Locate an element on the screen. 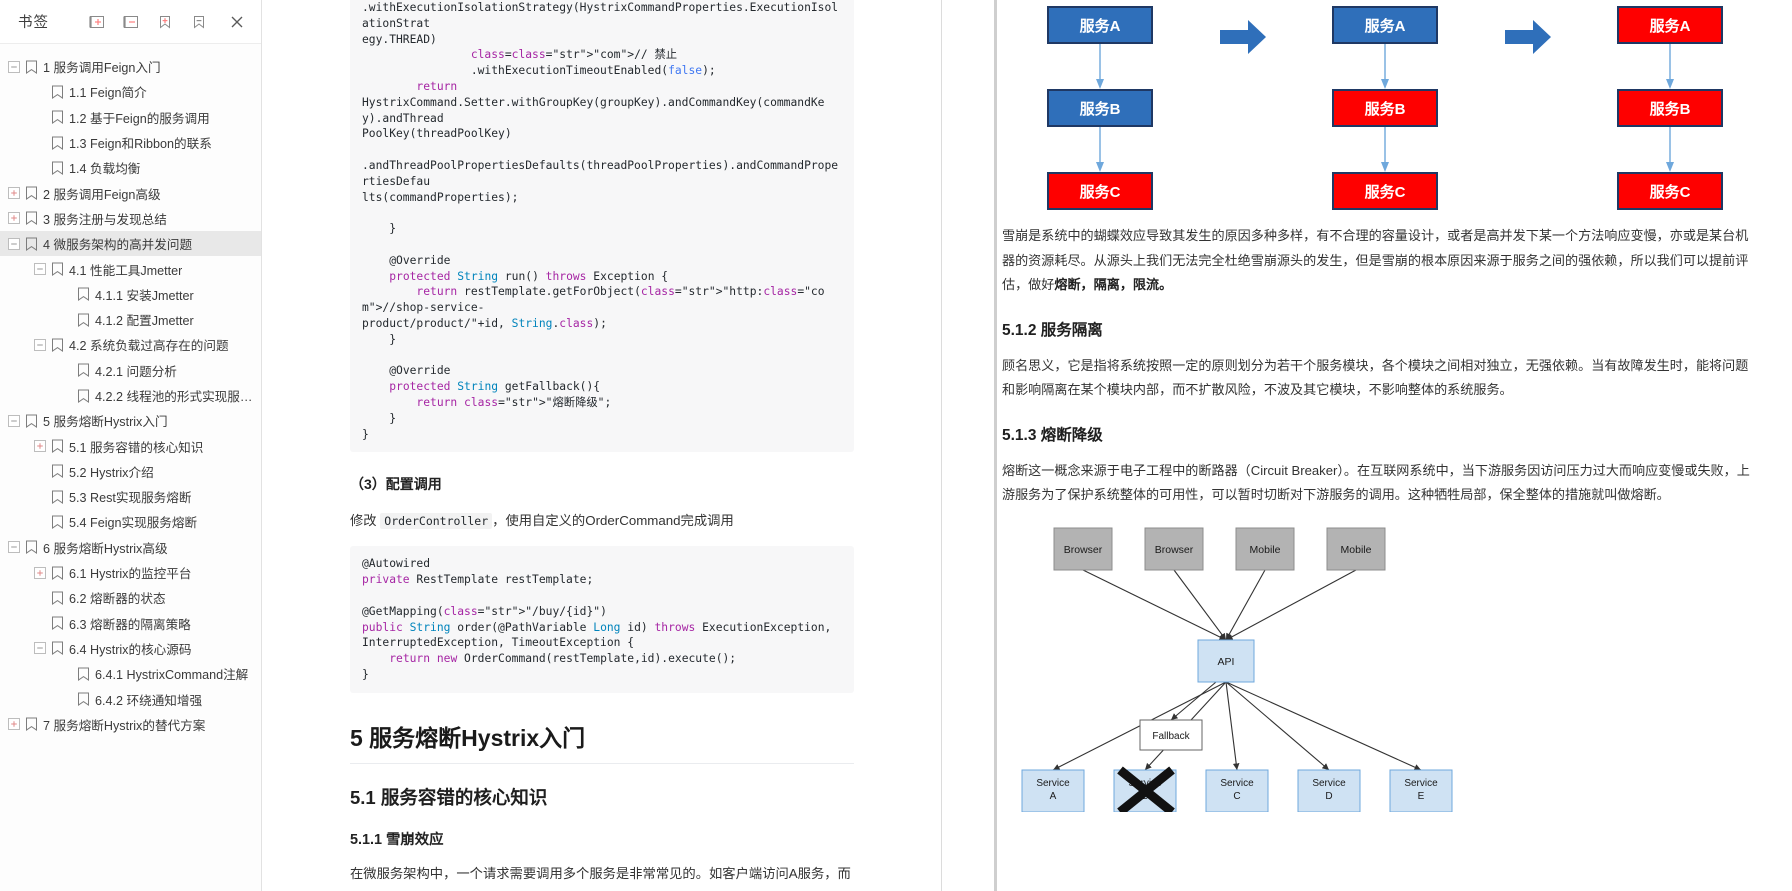  bookmark-item: 1.3 Feign和Ribbon的联系 is located at coordinates (130, 142).